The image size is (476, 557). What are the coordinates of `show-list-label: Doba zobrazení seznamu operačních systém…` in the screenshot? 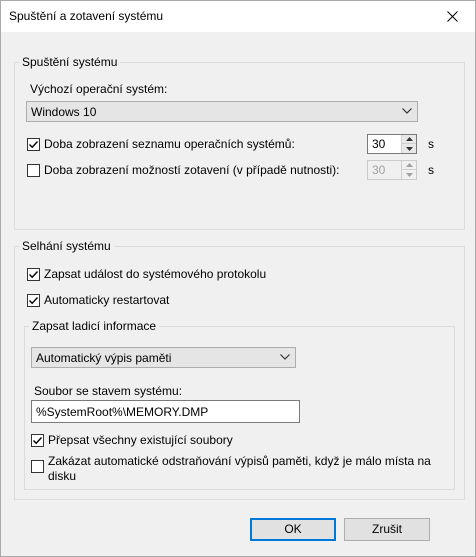 It's located at (169, 144).